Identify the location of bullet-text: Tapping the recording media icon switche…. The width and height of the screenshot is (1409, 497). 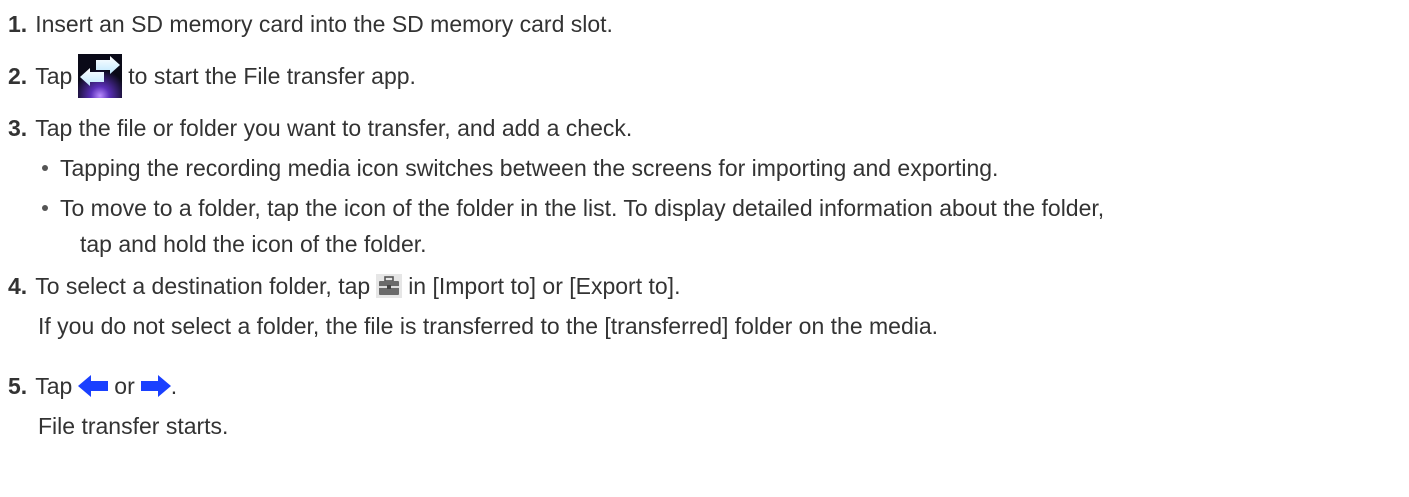
(529, 168).